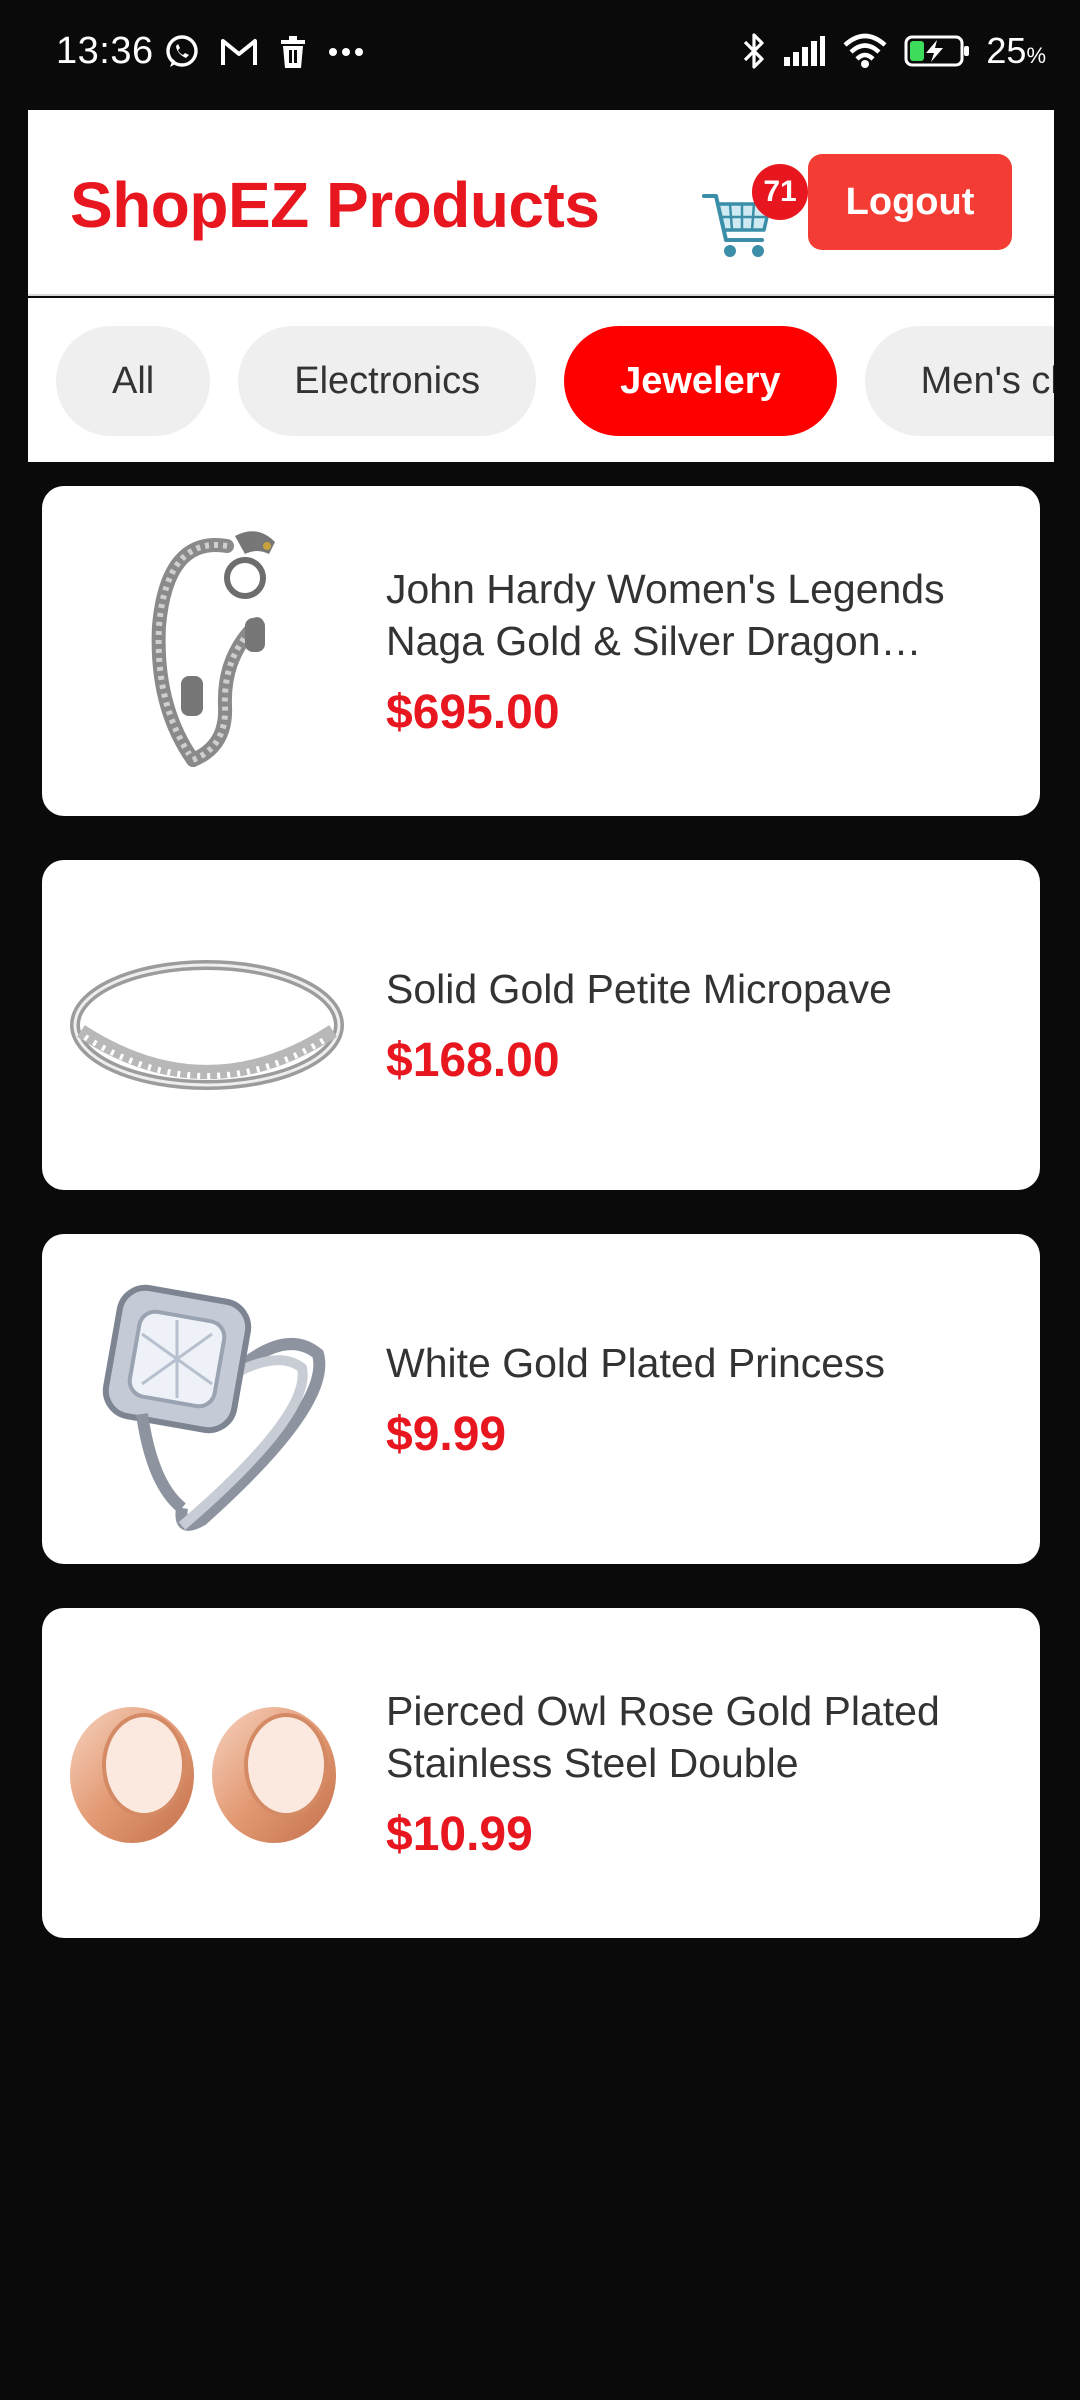 The height and width of the screenshot is (2400, 1080). What do you see at coordinates (693, 1363) in the screenshot?
I see `product-title: White Gold Plated Princess` at bounding box center [693, 1363].